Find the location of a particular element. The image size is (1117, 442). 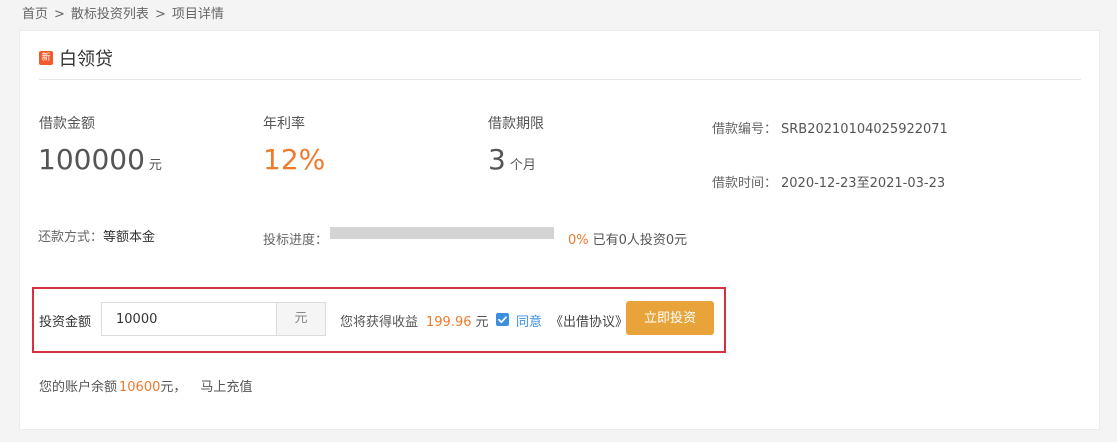

progress-bar is located at coordinates (442, 233).